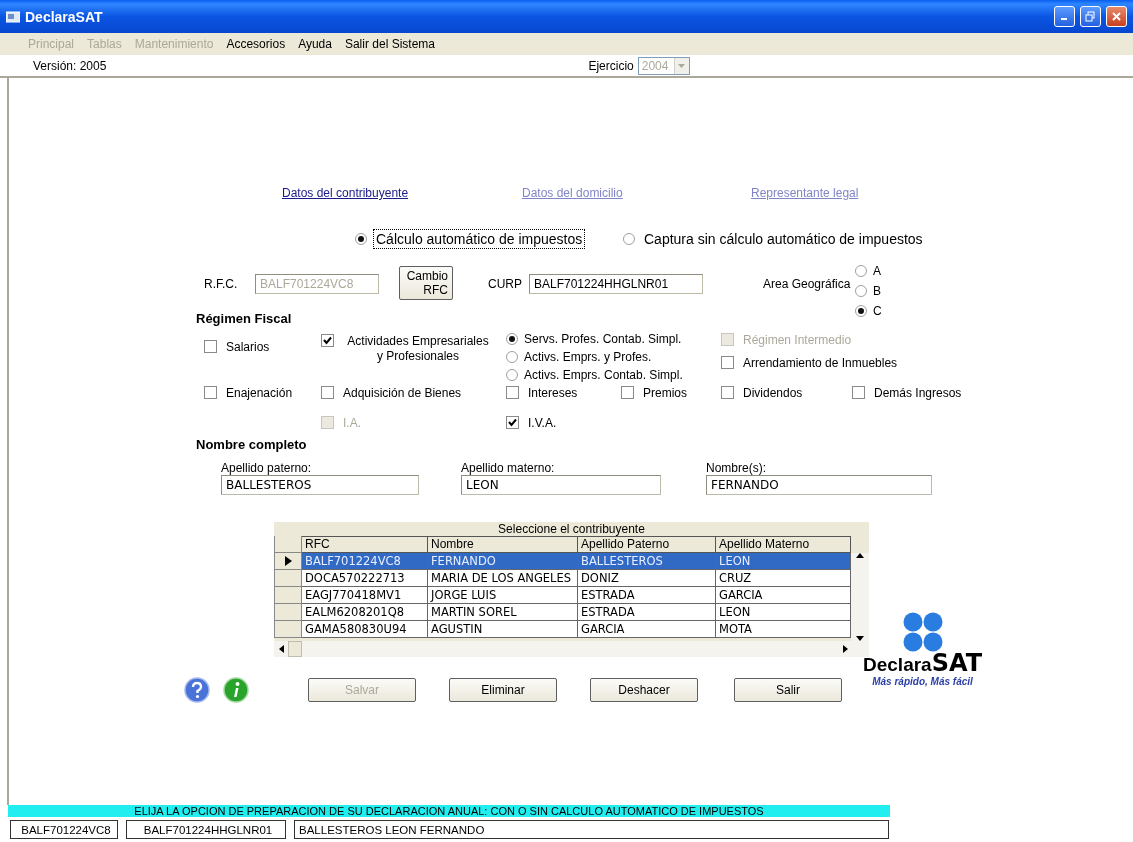 This screenshot has height=842, width=1133. I want to click on minimize-button, so click(1064, 16).